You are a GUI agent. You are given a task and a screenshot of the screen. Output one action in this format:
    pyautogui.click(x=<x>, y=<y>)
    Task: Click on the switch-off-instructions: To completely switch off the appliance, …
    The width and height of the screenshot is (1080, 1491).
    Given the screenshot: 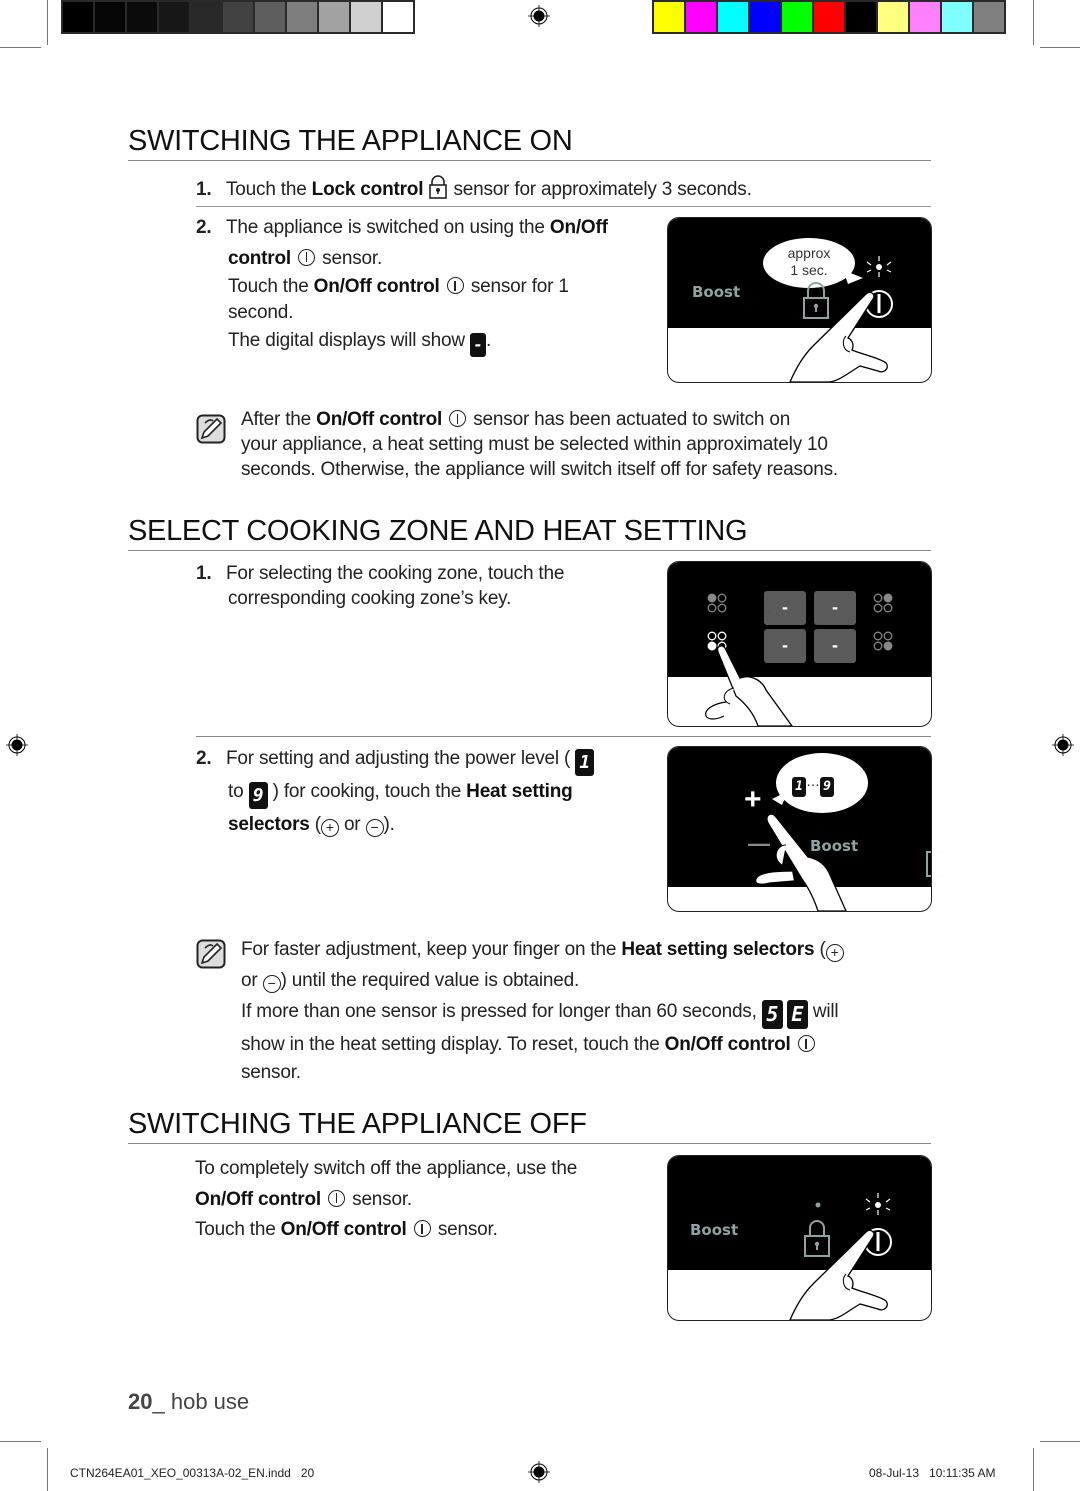 What is the action you would take?
    pyautogui.click(x=386, y=1199)
    